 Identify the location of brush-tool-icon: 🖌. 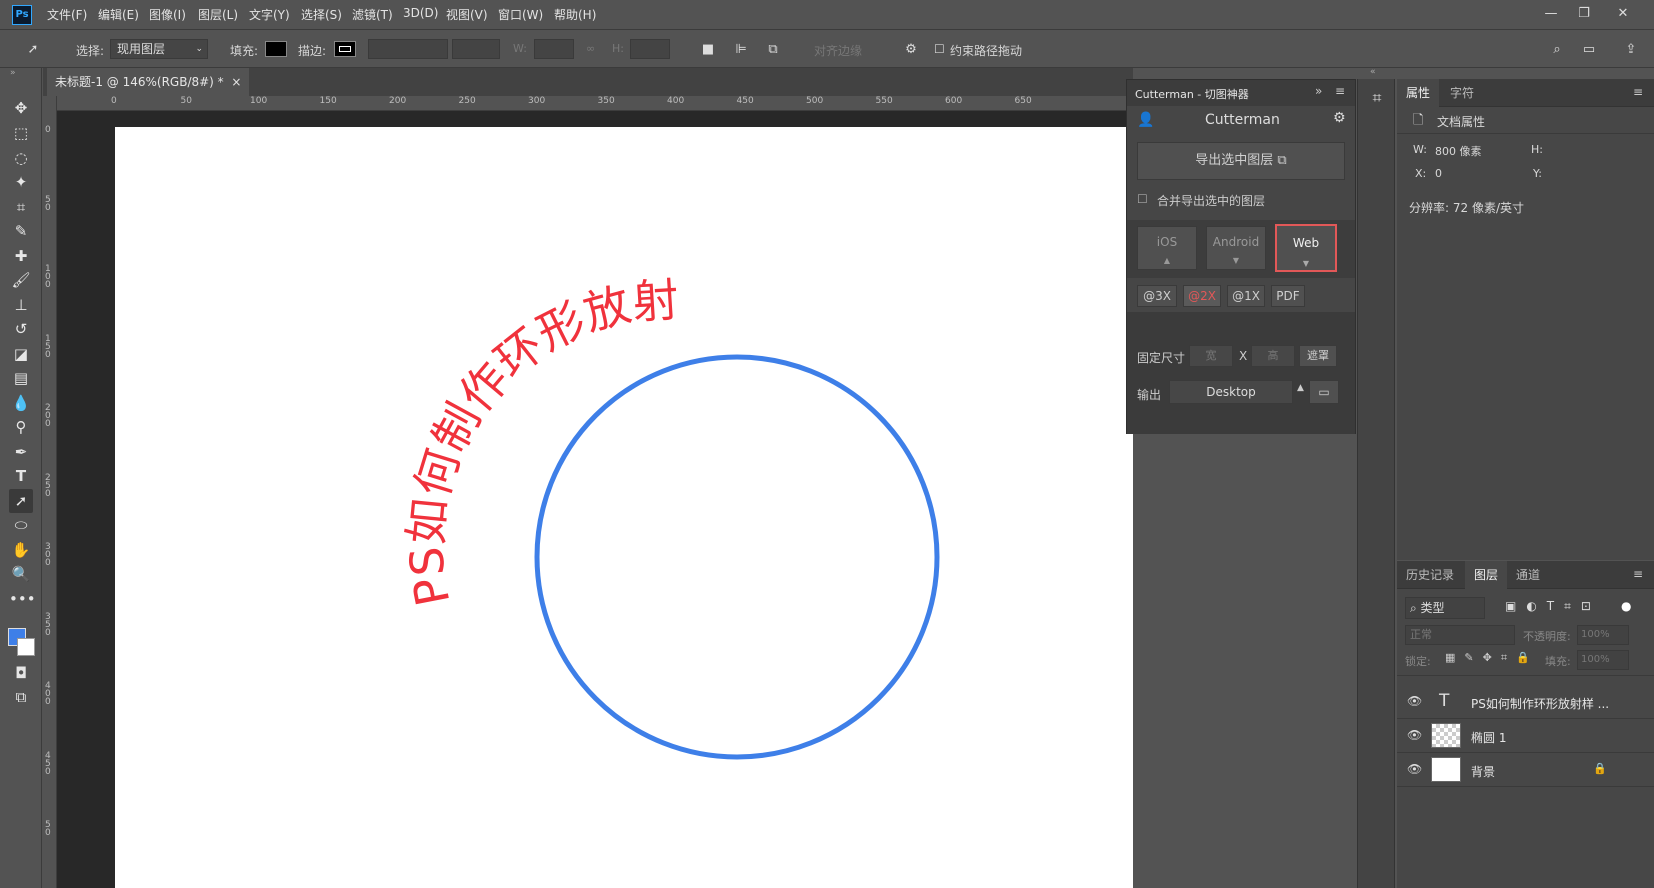
(21, 280).